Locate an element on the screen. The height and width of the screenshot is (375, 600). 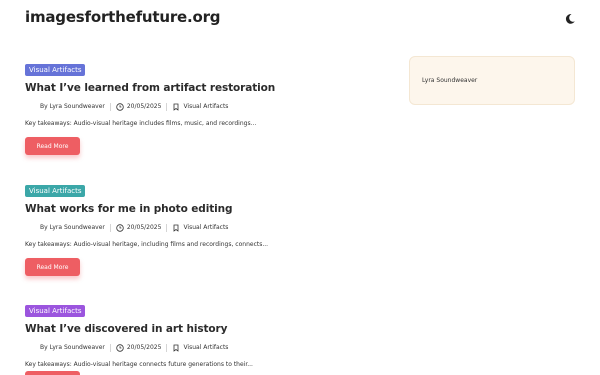
read-more-button is located at coordinates (52, 373).